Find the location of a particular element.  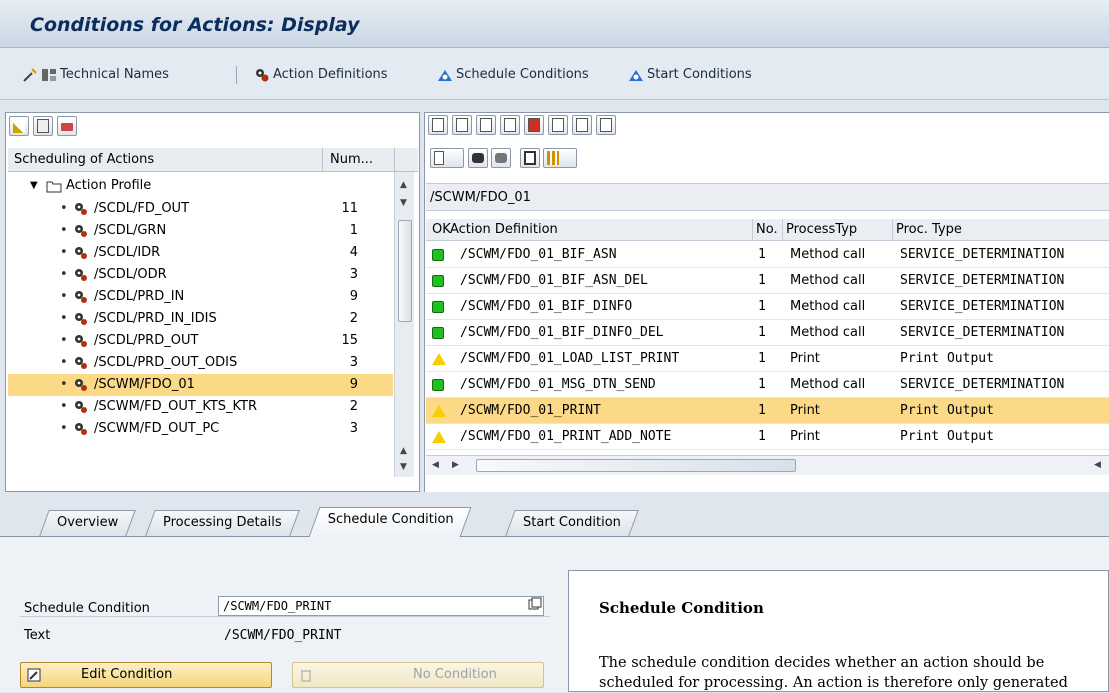

tree-item: • /SCWM/FDO_01 9 is located at coordinates (200, 385).